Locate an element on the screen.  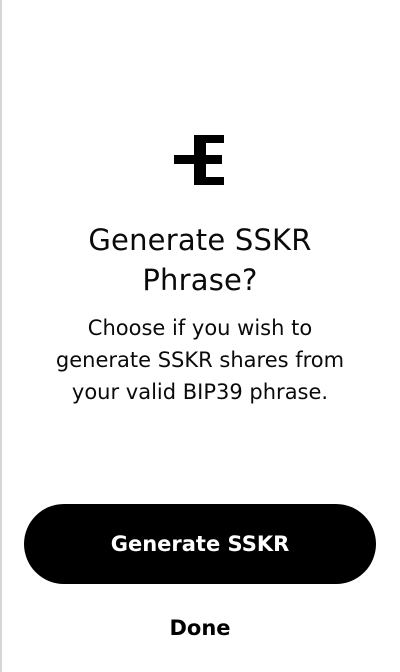
sskr-logo-icon is located at coordinates (200, 160).